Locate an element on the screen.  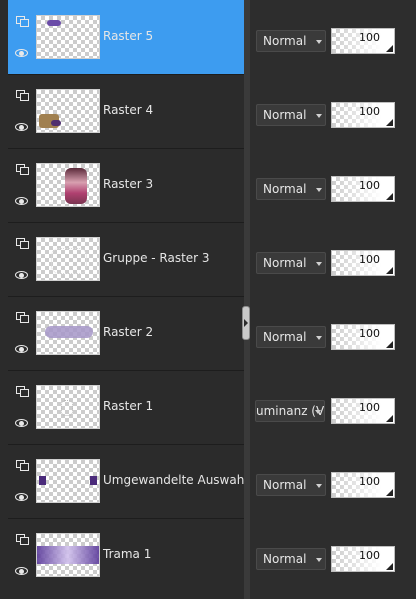
layer-row-raster-5: Raster 5 is located at coordinates (126, 37).